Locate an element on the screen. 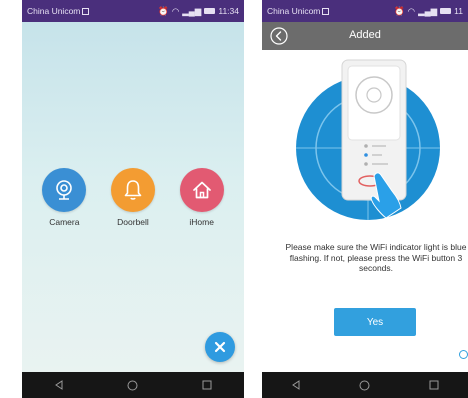 This screenshot has height=398, width=468. ihome-option: iHome is located at coordinates (202, 197).